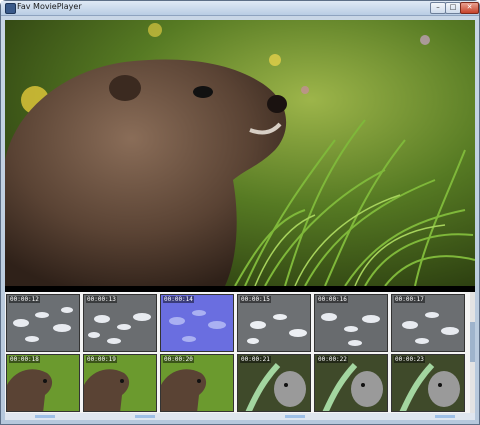 Image resolution: width=480 pixels, height=425 pixels. Describe the element at coordinates (438, 8) in the screenshot. I see `minimize-button: –` at that location.